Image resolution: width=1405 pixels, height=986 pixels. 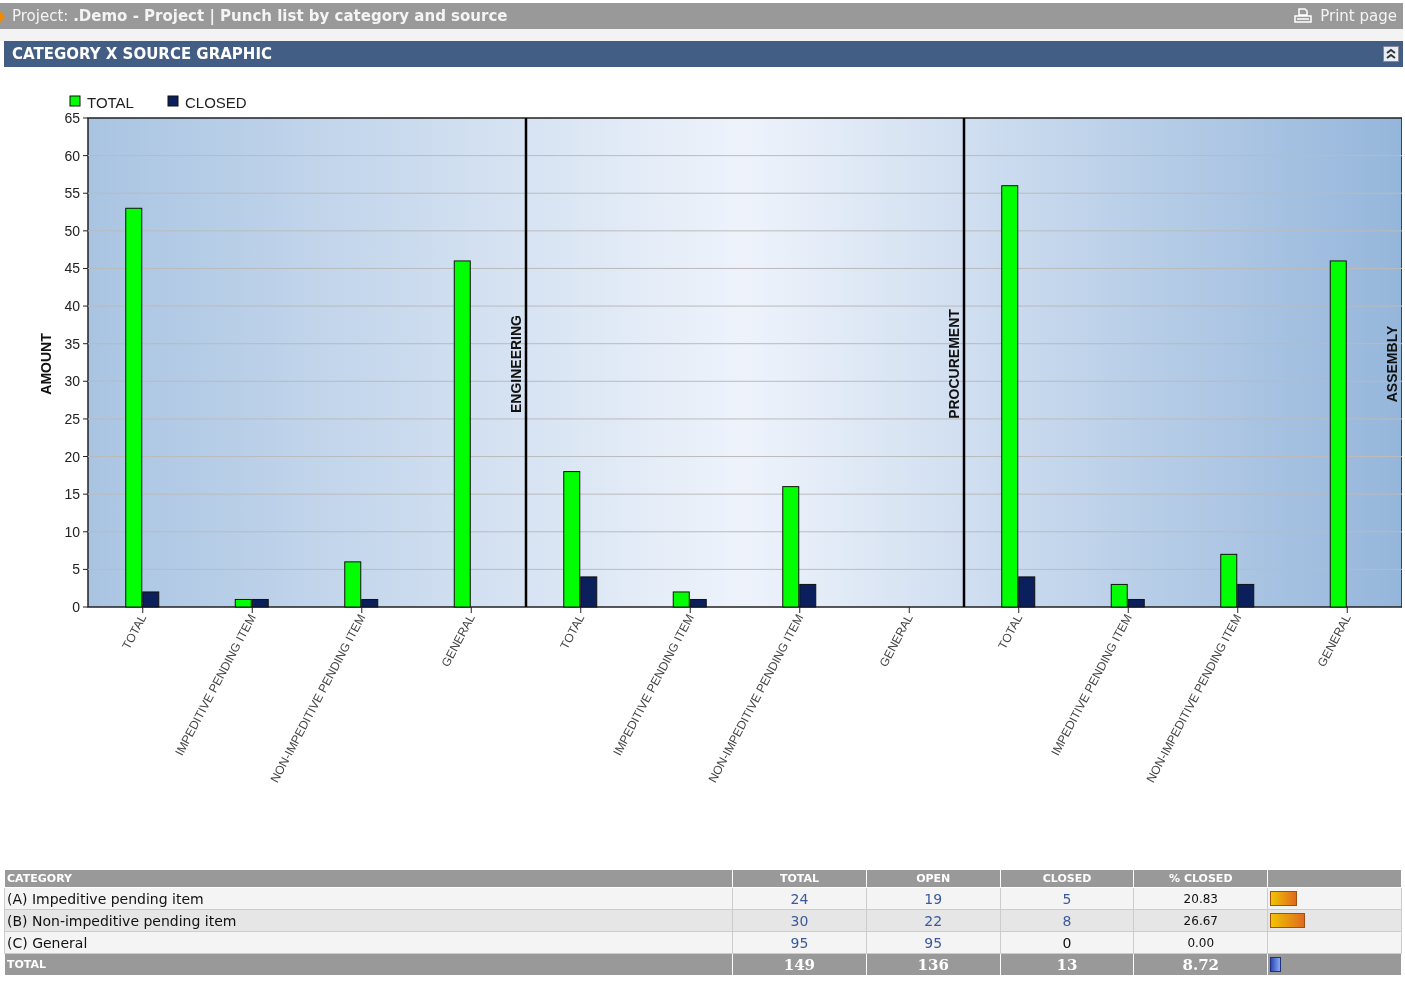 I want to click on axis-tick-label: 60, so click(x=72, y=155).